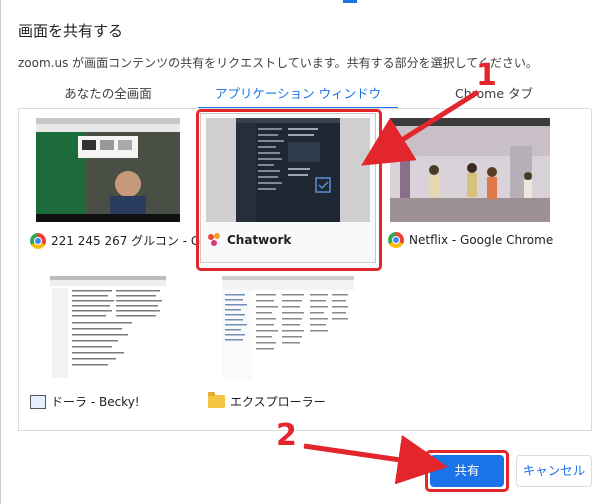  What do you see at coordinates (71, 31) in the screenshot?
I see `dialog-title: 画面を共有する` at bounding box center [71, 31].